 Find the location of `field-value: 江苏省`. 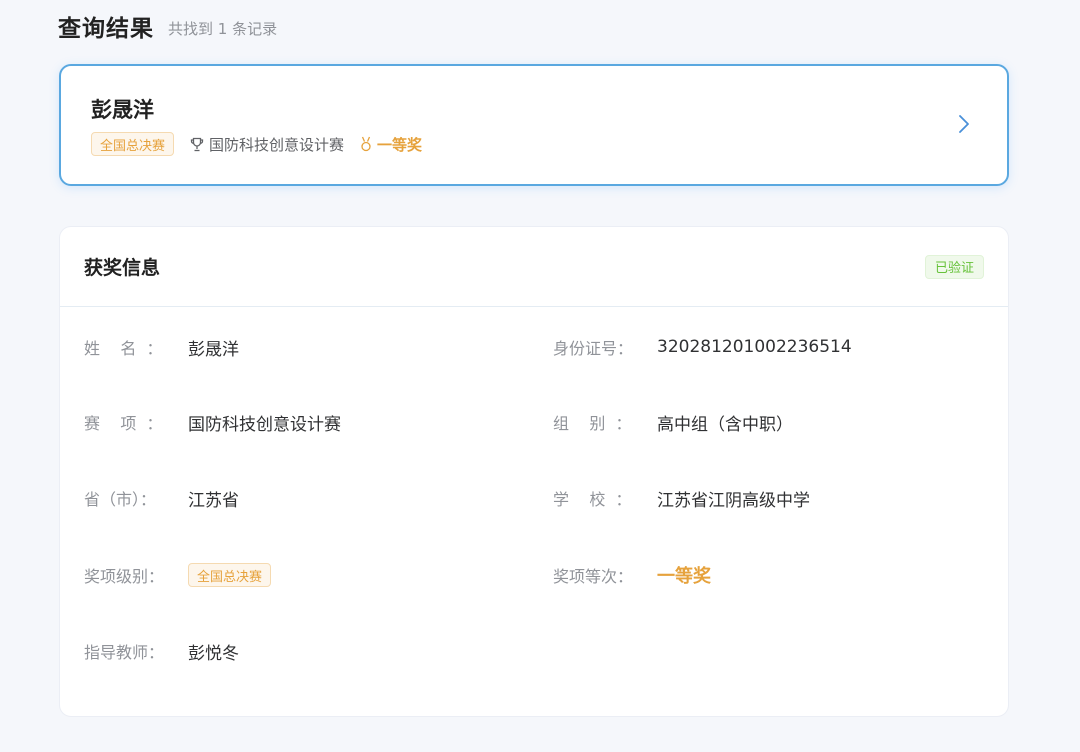

field-value: 江苏省 is located at coordinates (213, 500).